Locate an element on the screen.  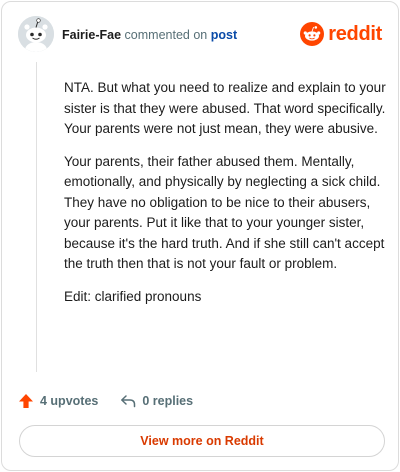
byline: Fairie-Fae commented on post is located at coordinates (149, 35).